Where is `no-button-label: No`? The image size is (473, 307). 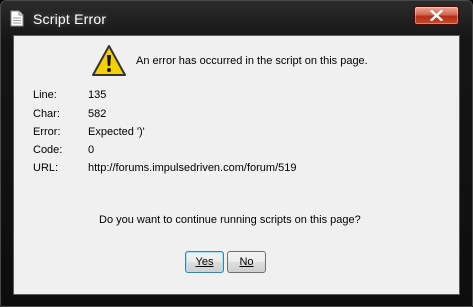
no-button-label: No is located at coordinates (246, 262).